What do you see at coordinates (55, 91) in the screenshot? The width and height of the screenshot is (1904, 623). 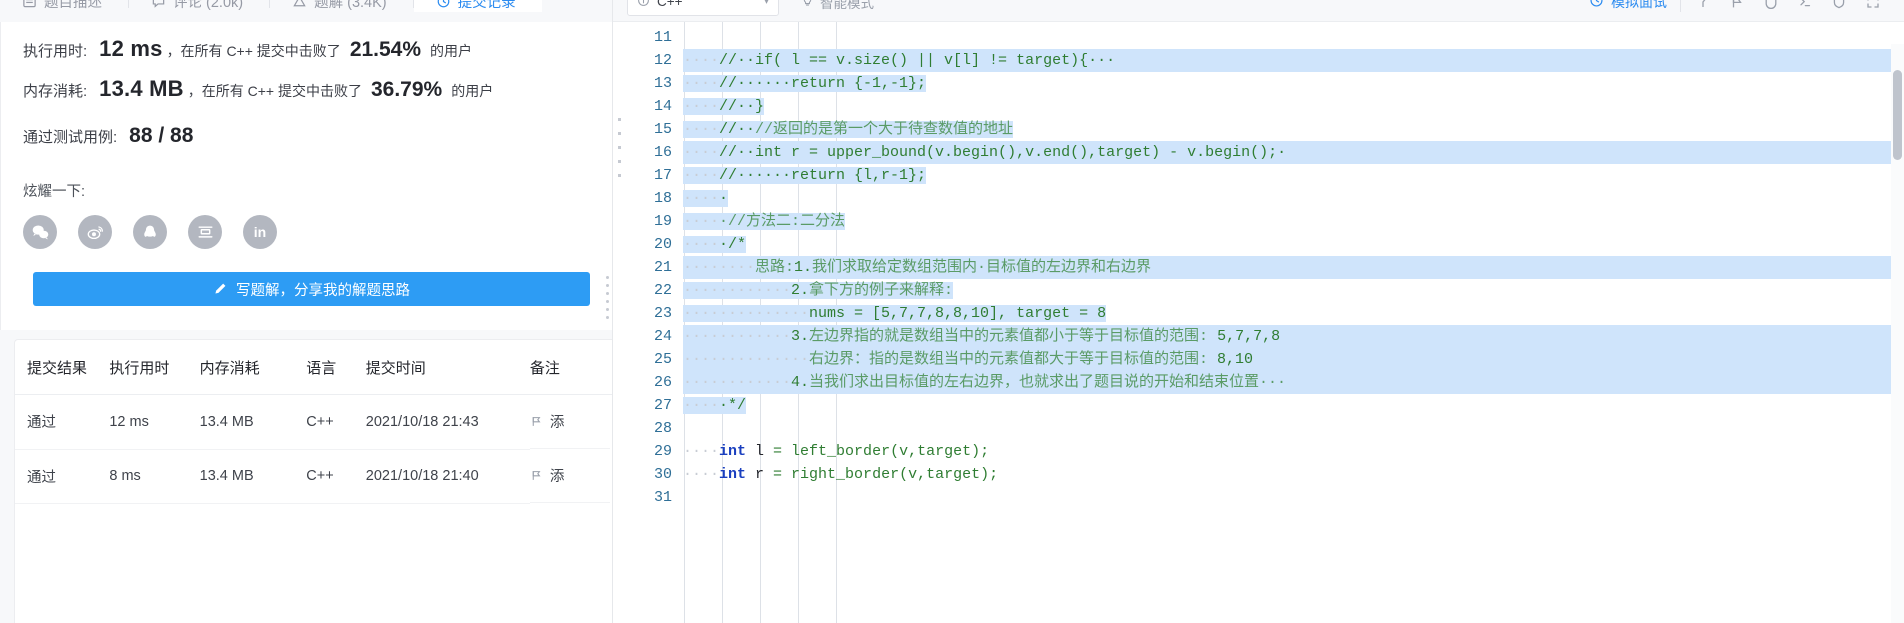 I see `memory-label: 内存消耗:` at bounding box center [55, 91].